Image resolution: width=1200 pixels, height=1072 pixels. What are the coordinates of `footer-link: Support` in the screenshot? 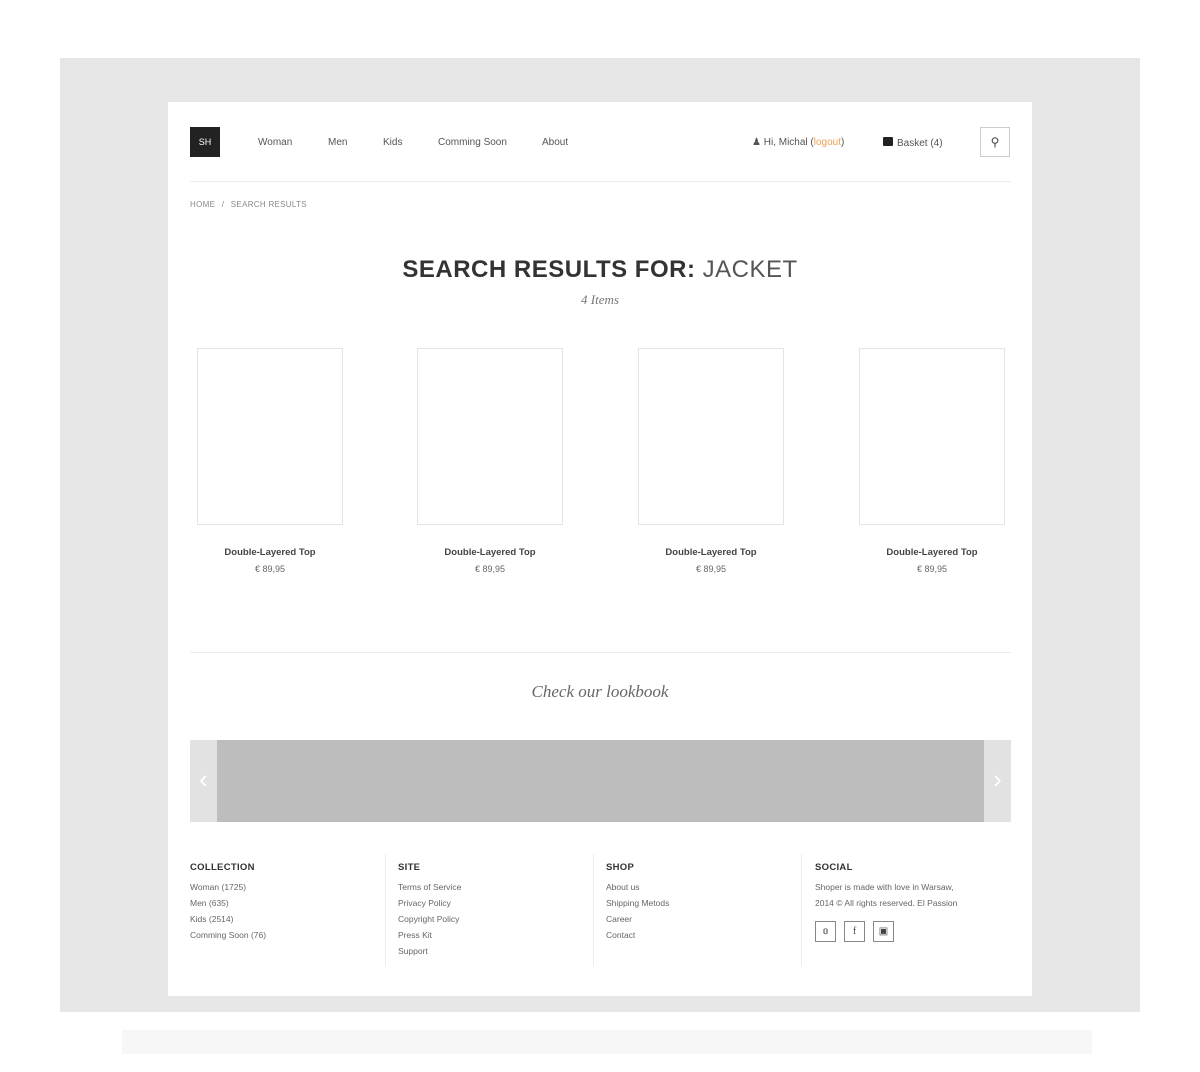 It's located at (429, 951).